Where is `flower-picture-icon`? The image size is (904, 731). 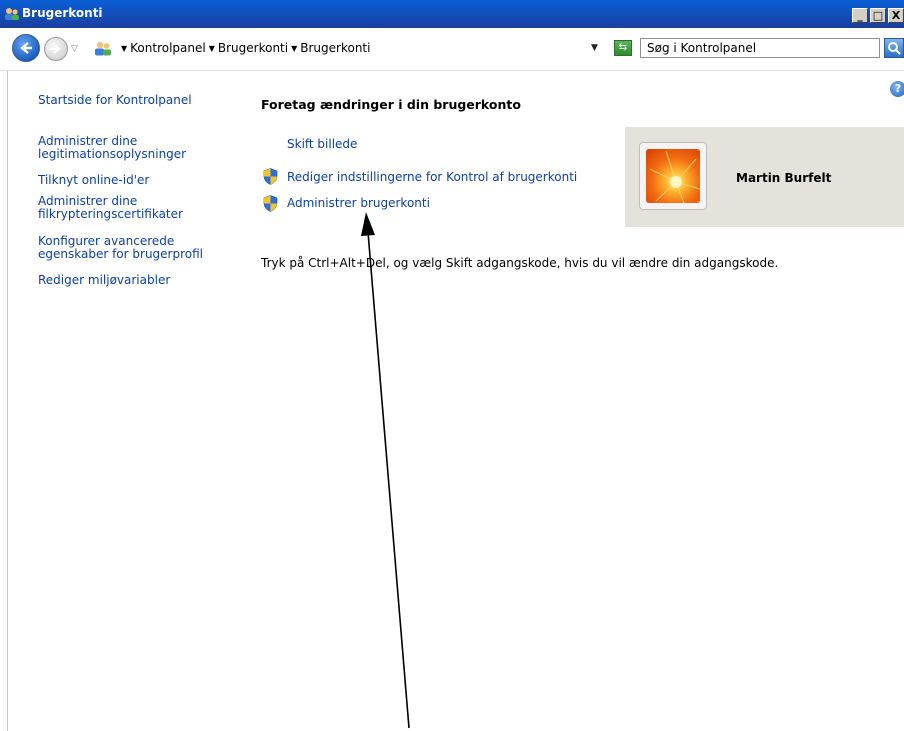 flower-picture-icon is located at coordinates (673, 176).